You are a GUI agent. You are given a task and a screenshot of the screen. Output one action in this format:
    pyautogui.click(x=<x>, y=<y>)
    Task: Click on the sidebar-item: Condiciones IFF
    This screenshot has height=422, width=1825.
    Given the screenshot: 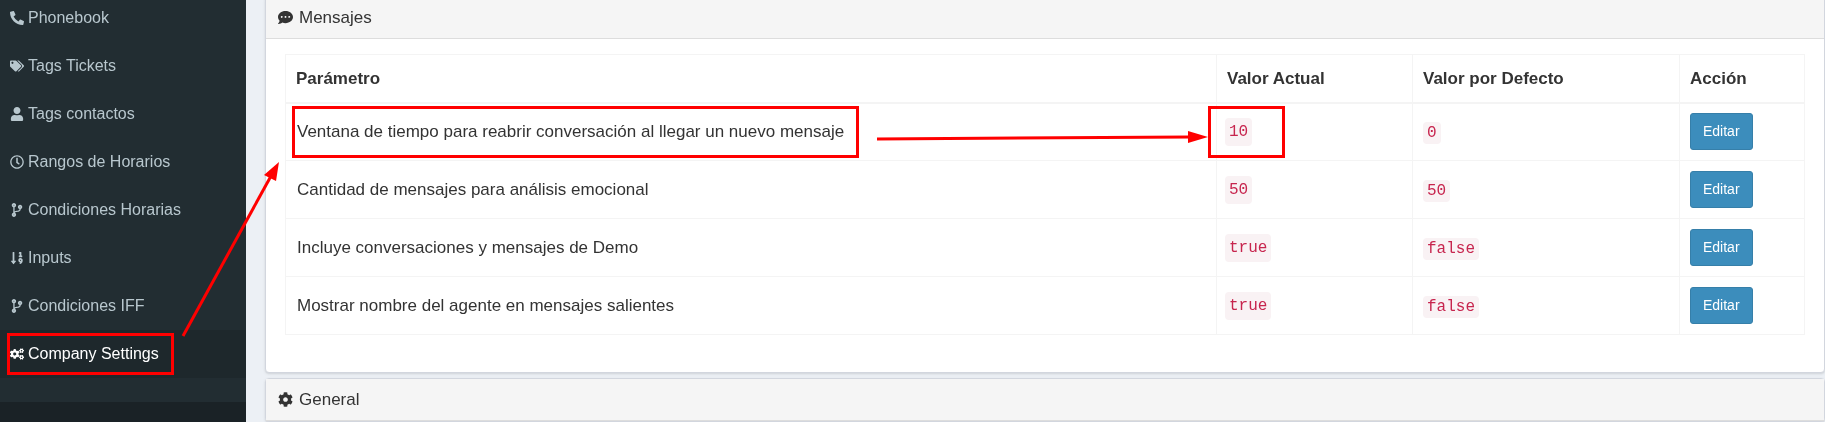 What is the action you would take?
    pyautogui.click(x=123, y=306)
    